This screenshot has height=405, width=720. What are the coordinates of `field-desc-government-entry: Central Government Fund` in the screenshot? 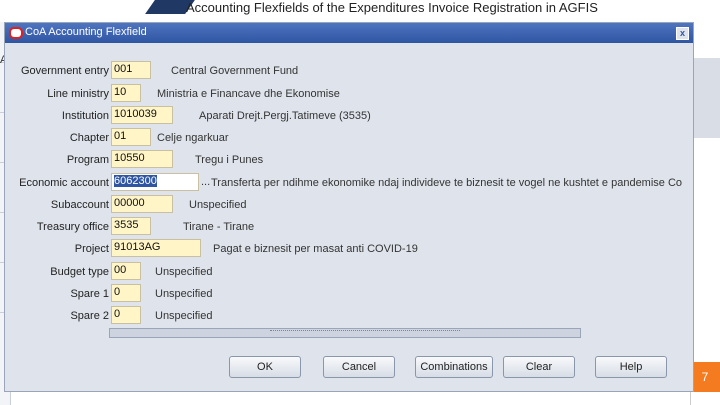 It's located at (235, 71).